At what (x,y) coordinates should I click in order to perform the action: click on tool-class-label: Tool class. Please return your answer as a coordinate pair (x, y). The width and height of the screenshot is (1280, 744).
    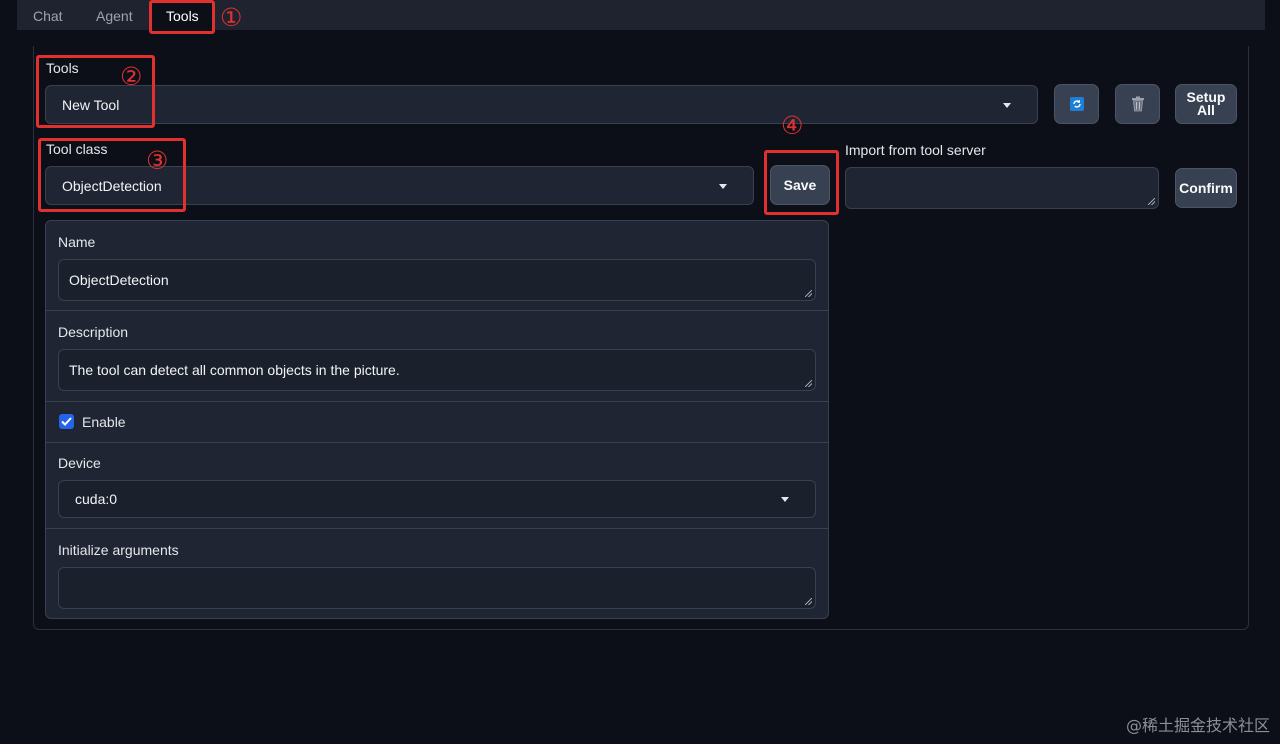
    Looking at the image, I should click on (77, 149).